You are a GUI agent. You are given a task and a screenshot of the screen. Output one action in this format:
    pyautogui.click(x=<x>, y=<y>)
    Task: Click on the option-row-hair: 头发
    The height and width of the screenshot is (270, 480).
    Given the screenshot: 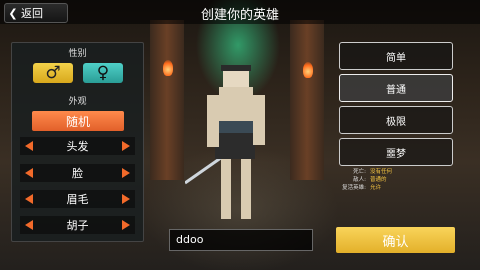 What is the action you would take?
    pyautogui.click(x=77, y=146)
    